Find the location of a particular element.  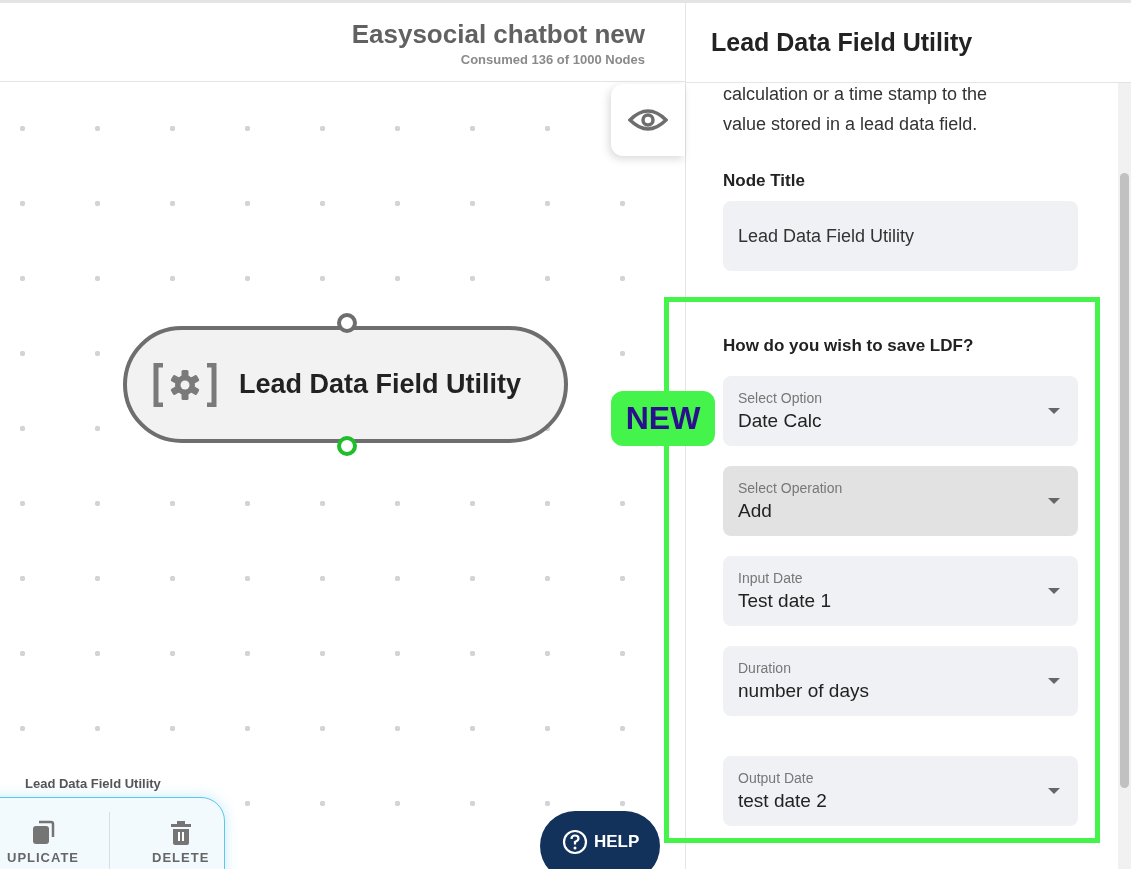

preview-button is located at coordinates (648, 120).